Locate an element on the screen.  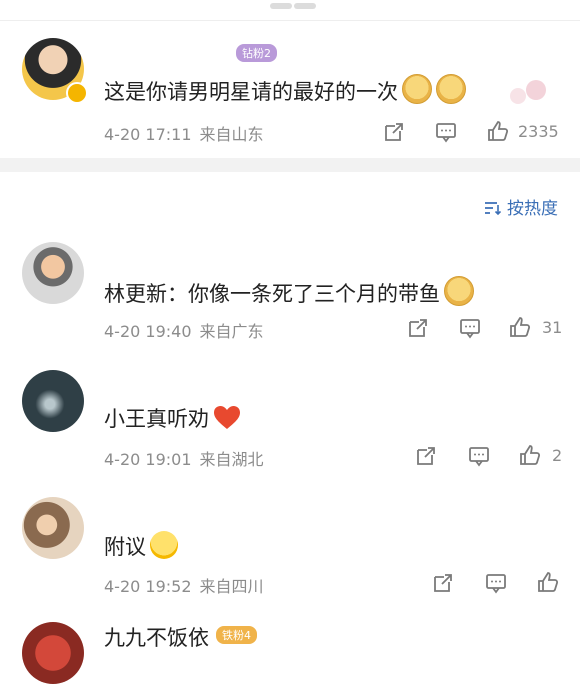
comment-text-content: 林更新：你像一条死了三个月的带鱼 is located at coordinates (272, 294).